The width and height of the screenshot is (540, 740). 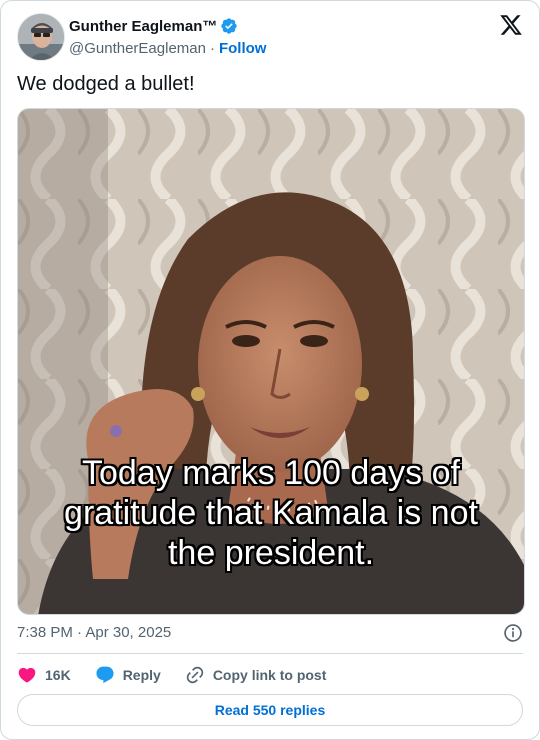 What do you see at coordinates (94, 632) in the screenshot?
I see `tweet-timestamp: 7:38 PM · Apr 30, 2025` at bounding box center [94, 632].